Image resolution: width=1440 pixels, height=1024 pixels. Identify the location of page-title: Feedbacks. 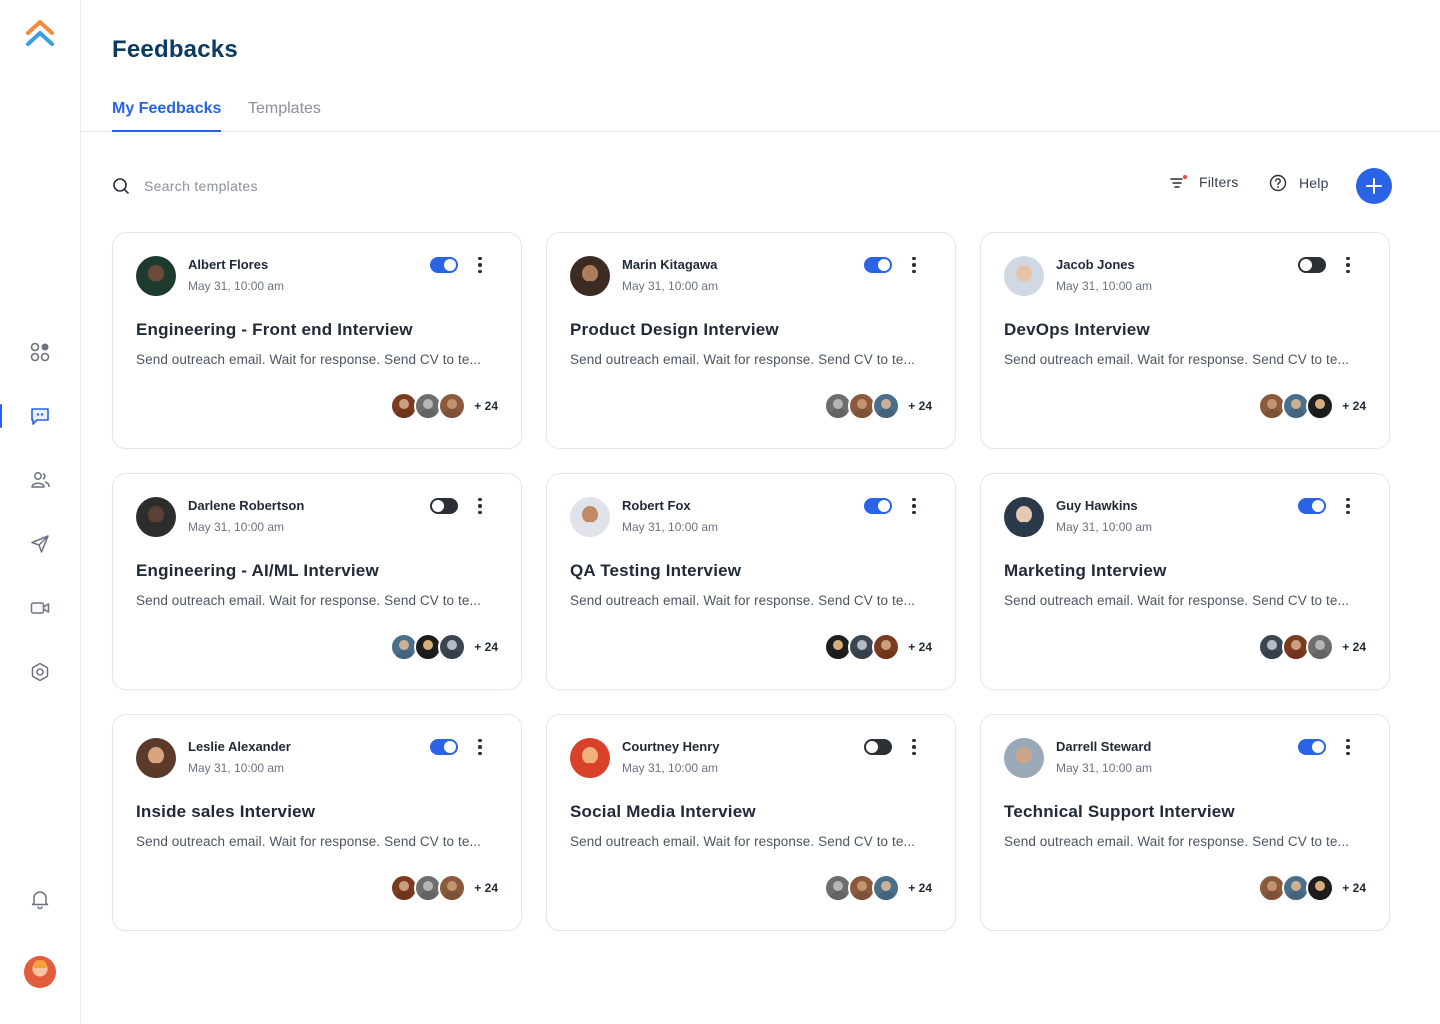
(175, 49).